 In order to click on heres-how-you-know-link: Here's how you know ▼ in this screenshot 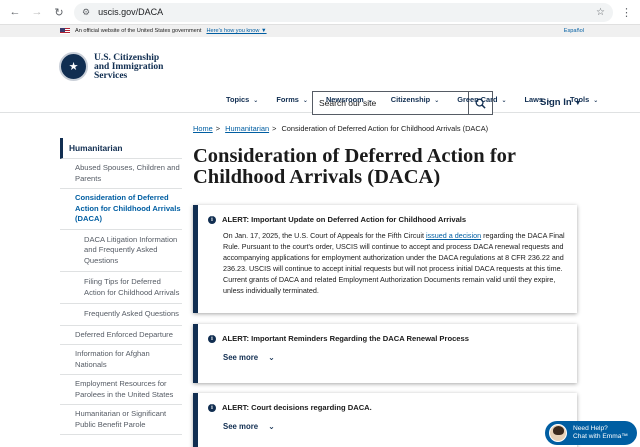, I will do `click(236, 31)`.